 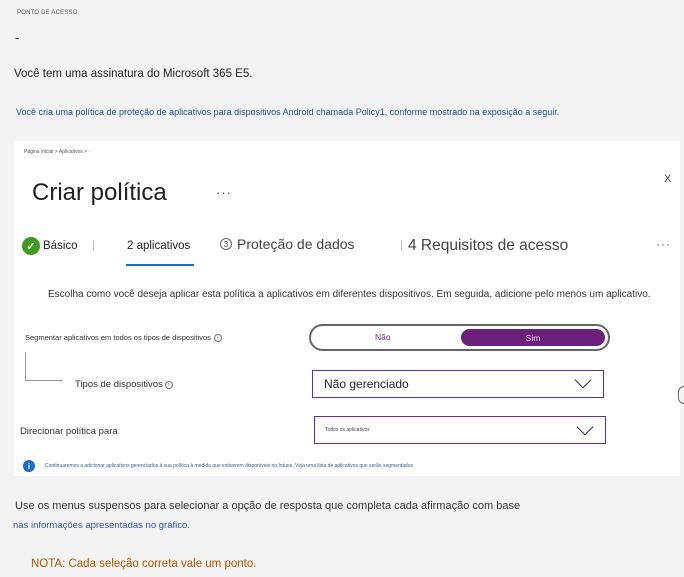 What do you see at coordinates (296, 244) in the screenshot?
I see `step-data-protection-label: Proteção de dados` at bounding box center [296, 244].